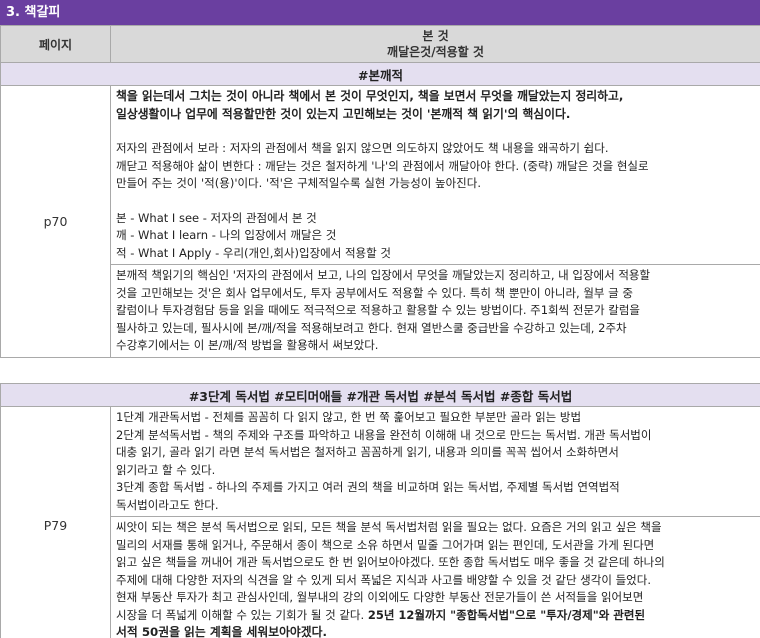  I want to click on section-heading: #본깨적, so click(380, 74).